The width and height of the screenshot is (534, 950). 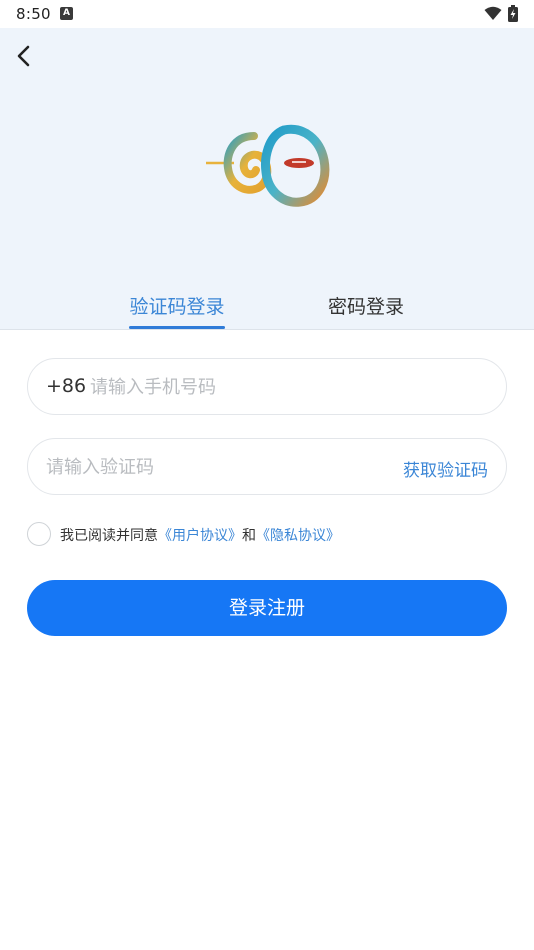 What do you see at coordinates (366, 305) in the screenshot?
I see `tab-password-login: 密码登录` at bounding box center [366, 305].